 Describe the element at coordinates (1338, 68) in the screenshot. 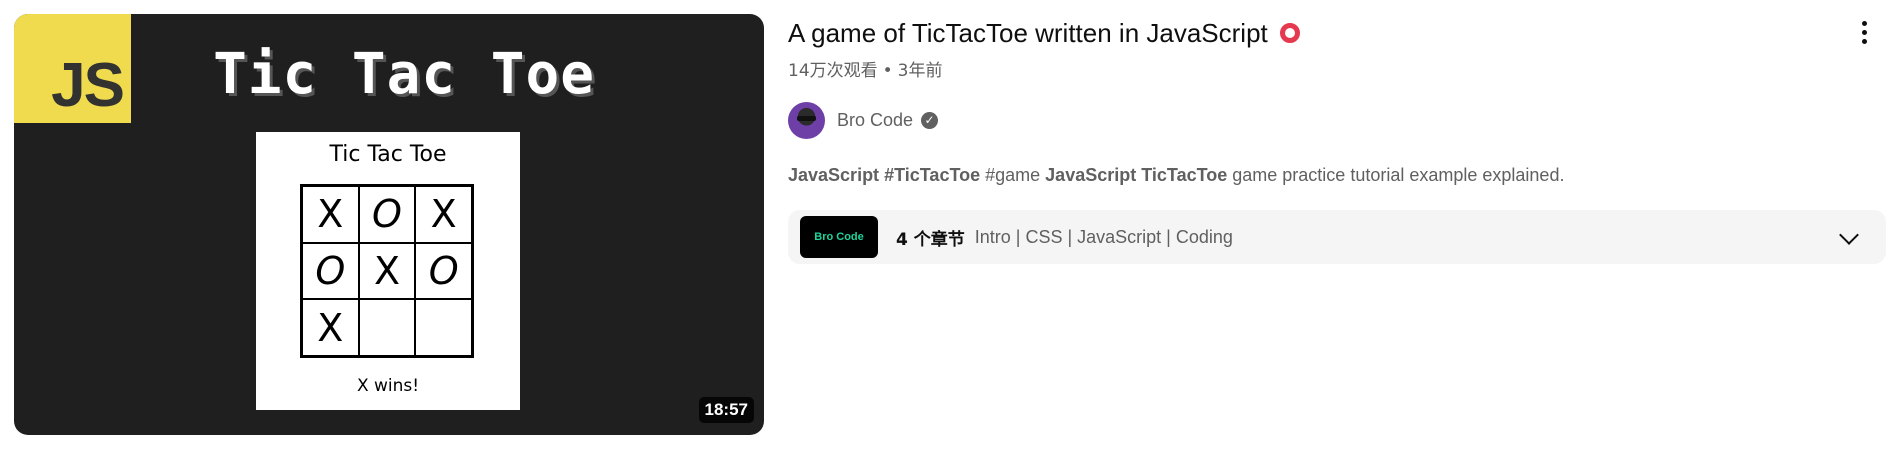

I see `video-stats: 14万次观看 • 3年前` at that location.